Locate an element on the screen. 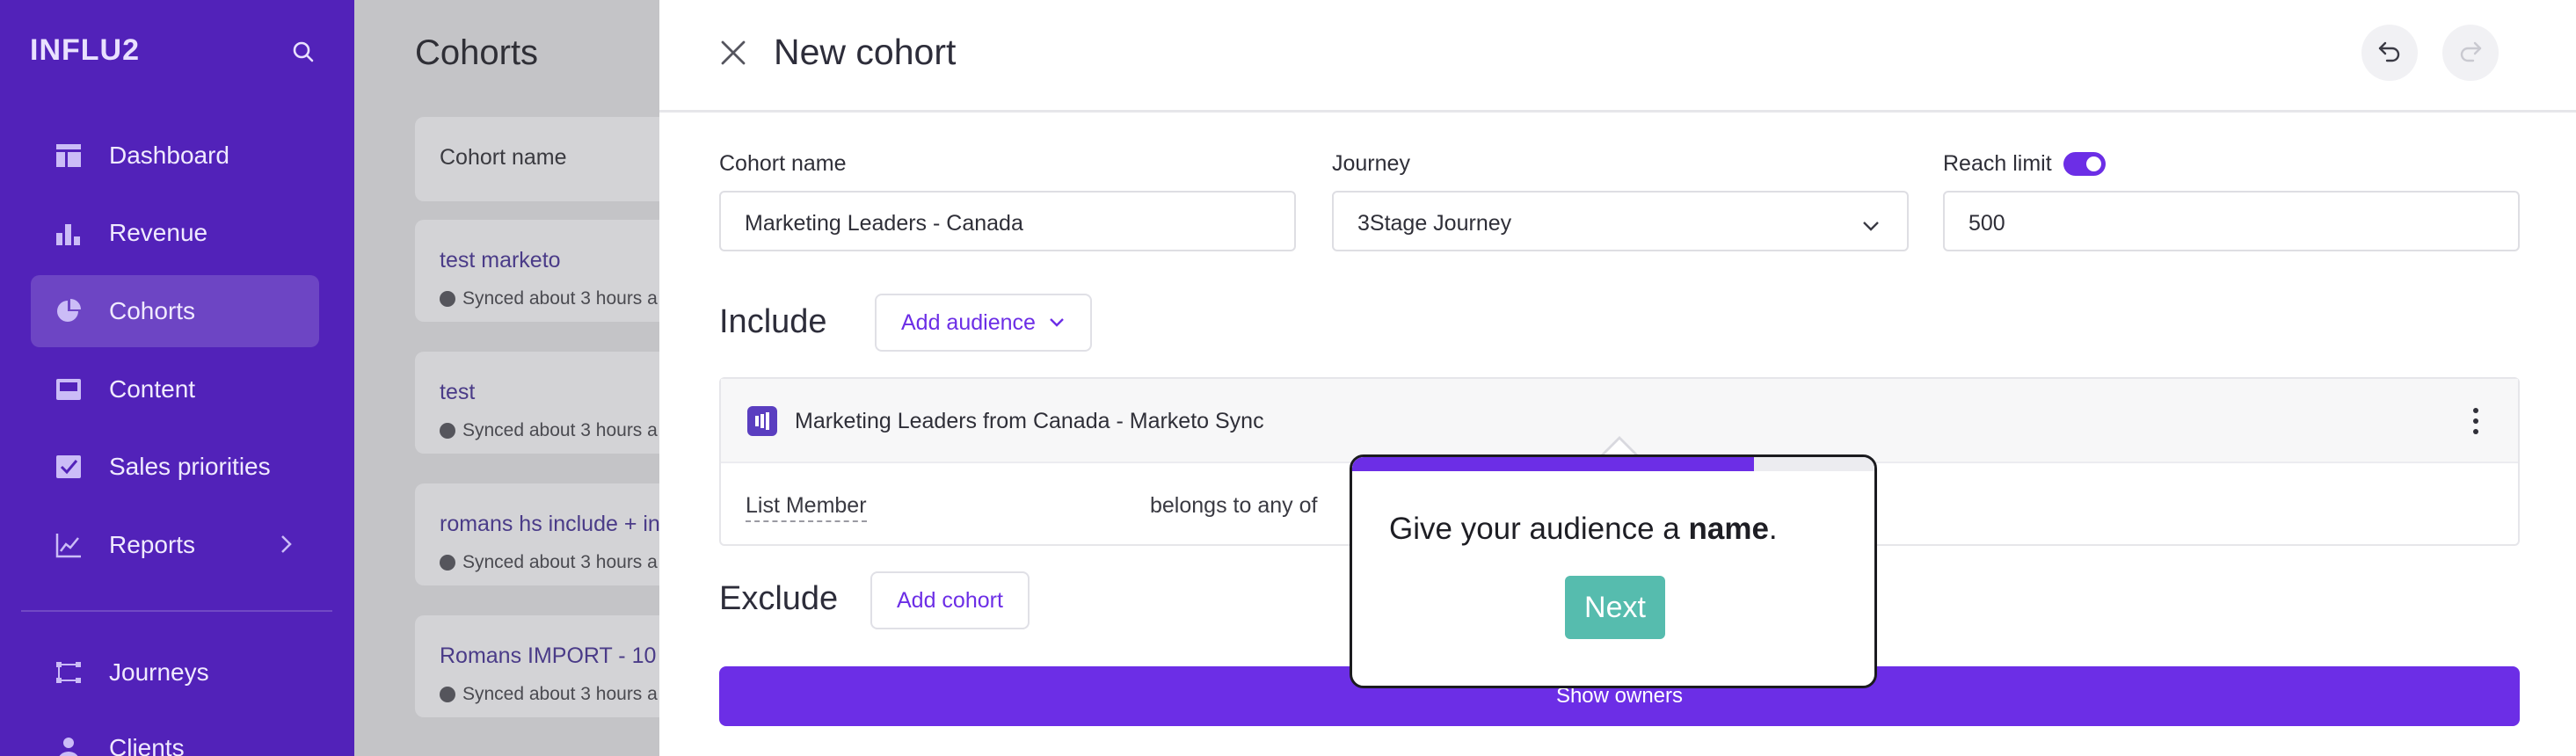  sidebar-item-sales-priorities: Sales priorities is located at coordinates (175, 467).